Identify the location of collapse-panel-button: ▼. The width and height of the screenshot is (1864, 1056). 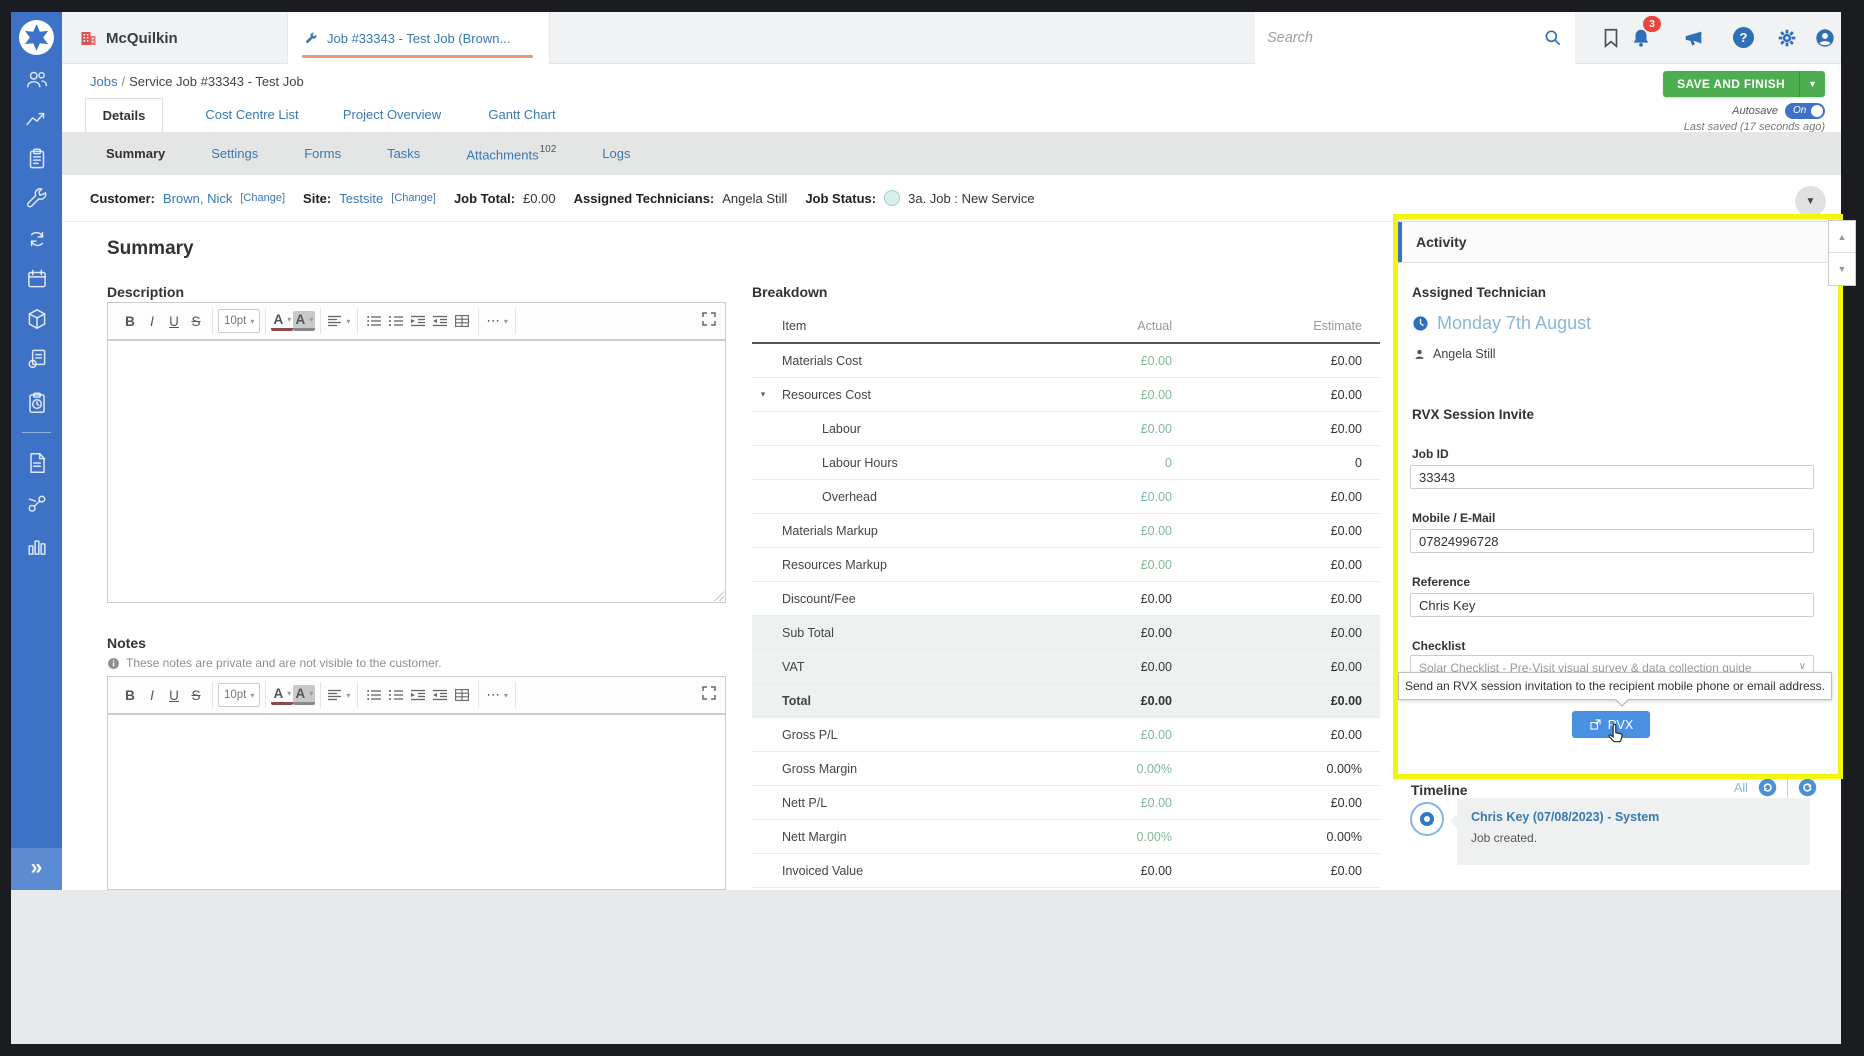
(1810, 201).